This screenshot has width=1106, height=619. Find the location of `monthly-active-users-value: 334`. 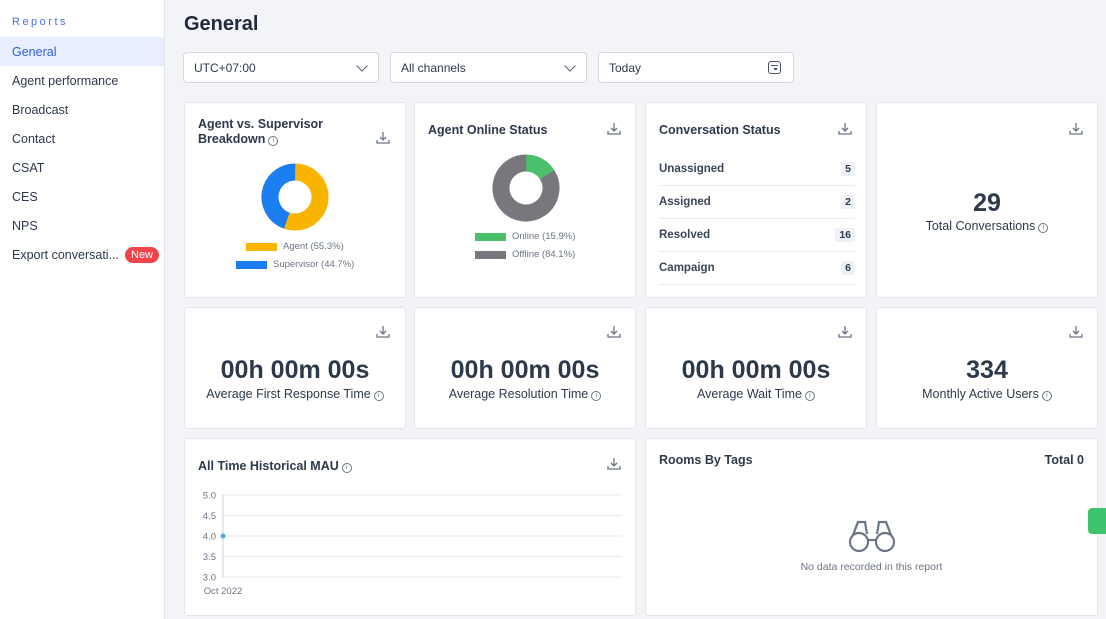

monthly-active-users-value: 334 is located at coordinates (987, 370).